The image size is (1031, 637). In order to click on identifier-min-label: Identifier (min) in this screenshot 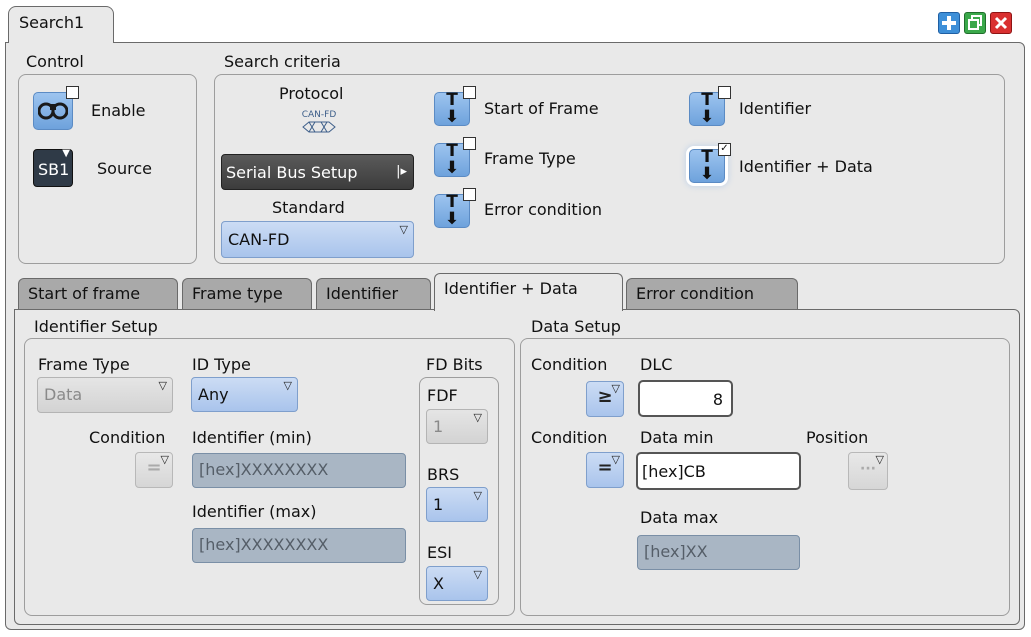, I will do `click(252, 437)`.